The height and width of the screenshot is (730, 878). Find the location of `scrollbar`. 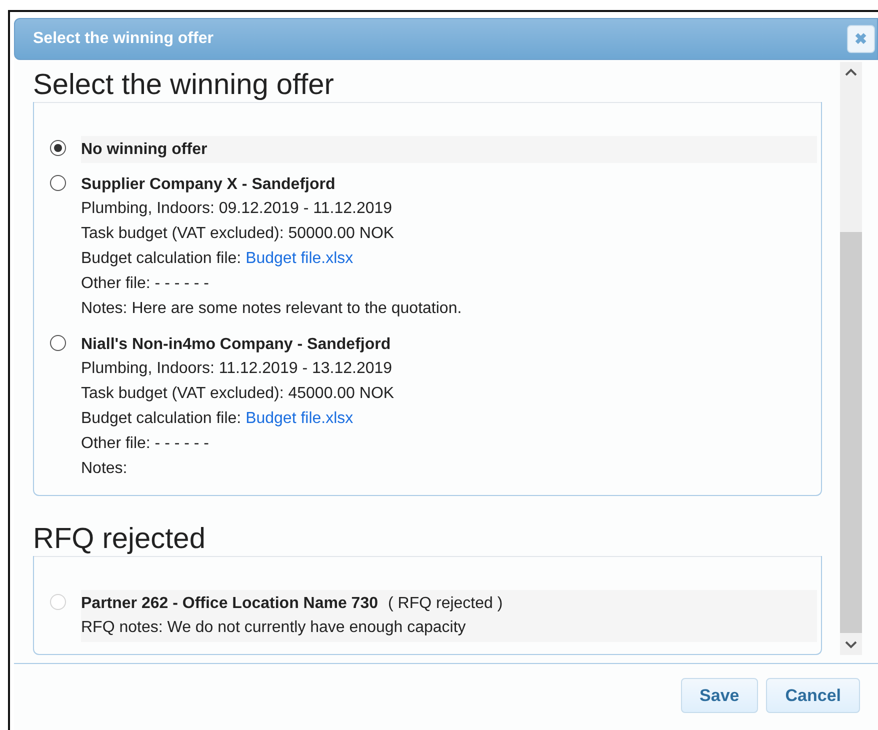

scrollbar is located at coordinates (851, 358).